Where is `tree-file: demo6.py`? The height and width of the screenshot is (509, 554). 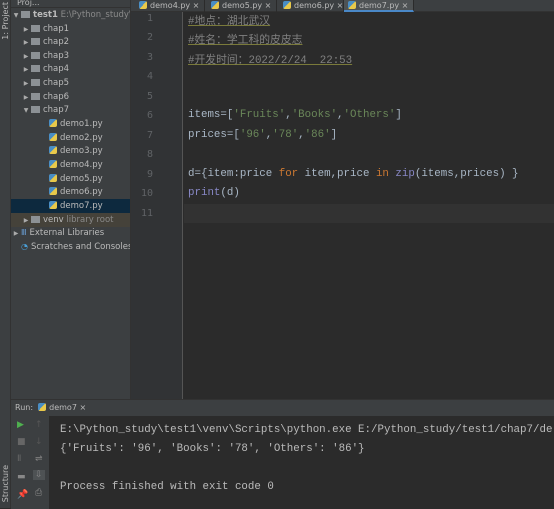
tree-file: demo6.py is located at coordinates (70, 192).